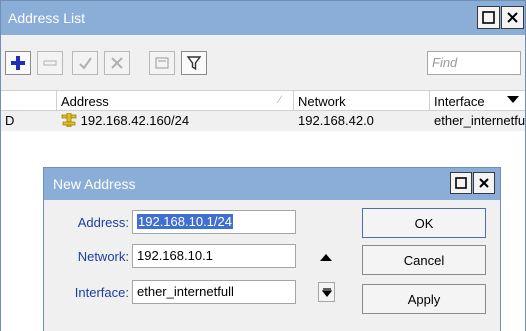 Image resolution: width=526 pixels, height=331 pixels. Describe the element at coordinates (474, 63) in the screenshot. I see `find-input: Find` at that location.